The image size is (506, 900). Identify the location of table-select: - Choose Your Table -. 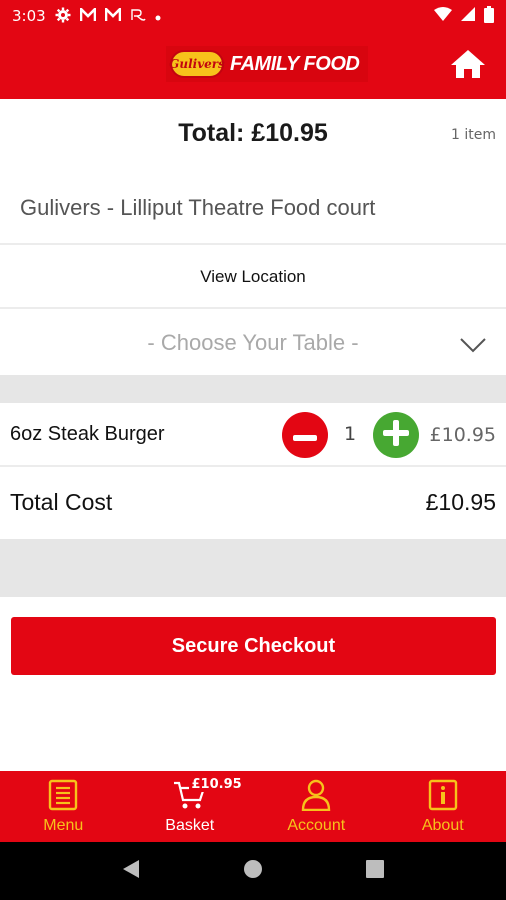
(253, 343).